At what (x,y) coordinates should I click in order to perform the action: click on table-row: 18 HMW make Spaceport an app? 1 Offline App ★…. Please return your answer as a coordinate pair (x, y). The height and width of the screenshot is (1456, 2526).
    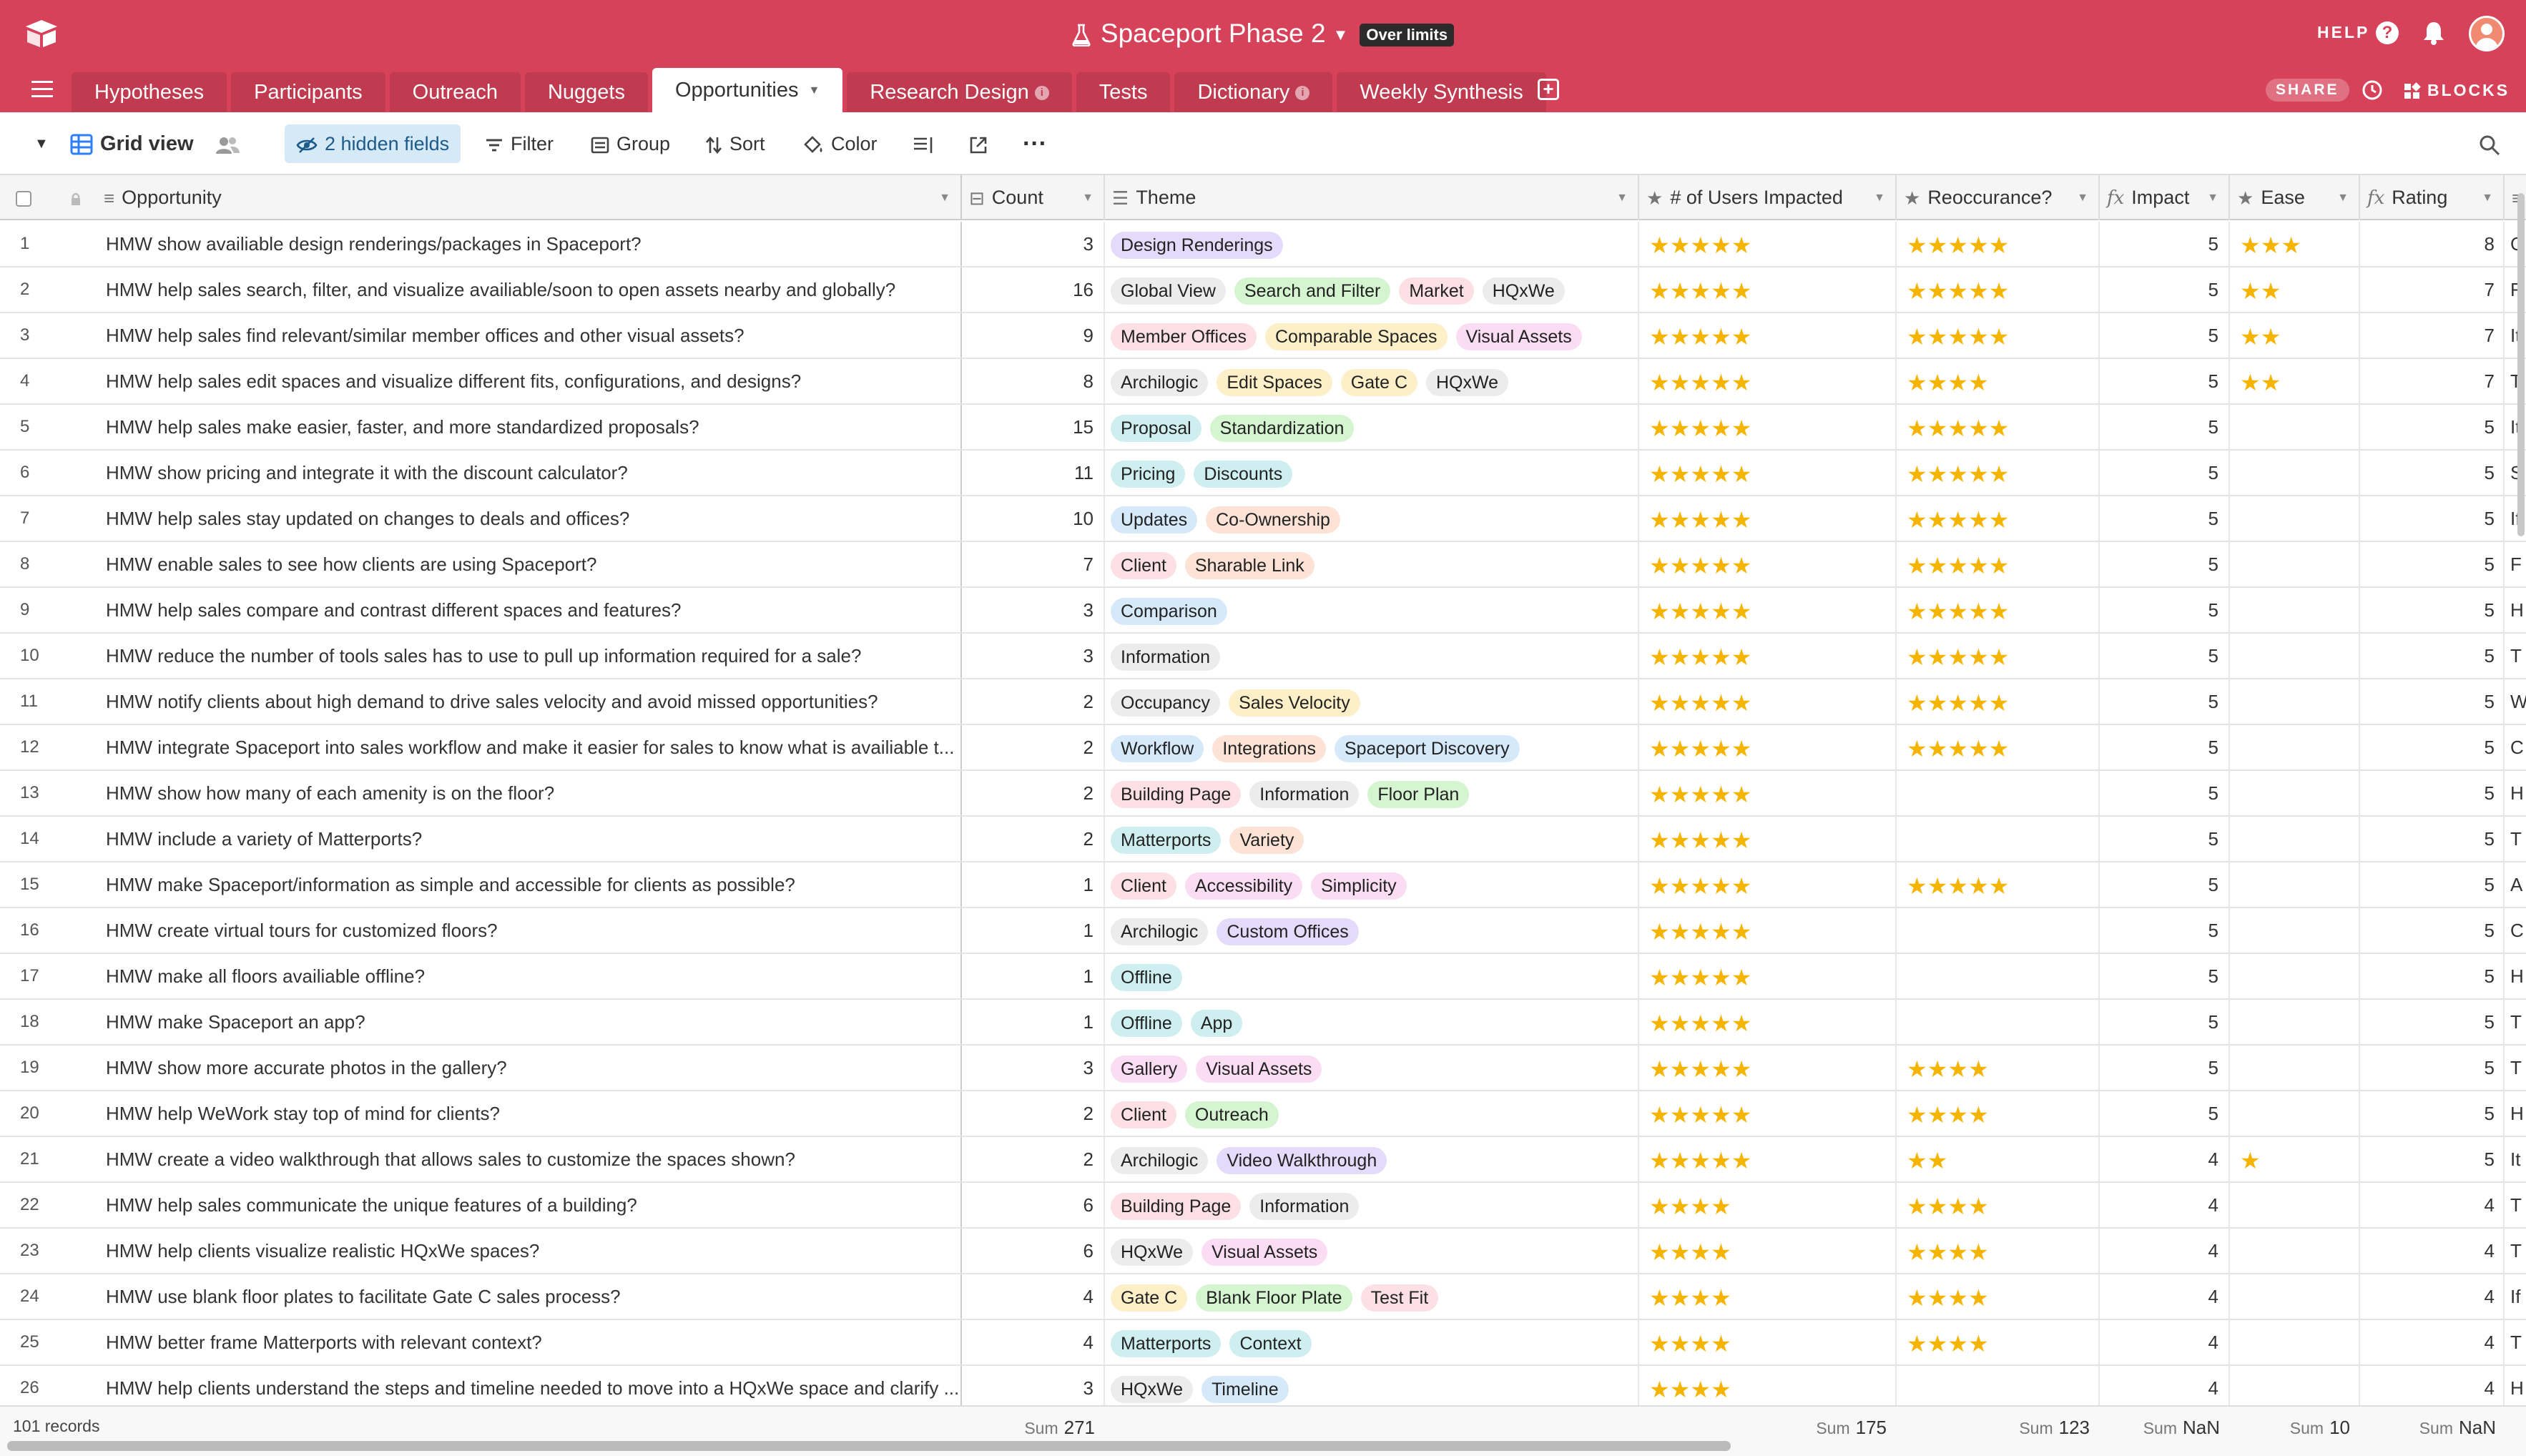
    Looking at the image, I should click on (1263, 1023).